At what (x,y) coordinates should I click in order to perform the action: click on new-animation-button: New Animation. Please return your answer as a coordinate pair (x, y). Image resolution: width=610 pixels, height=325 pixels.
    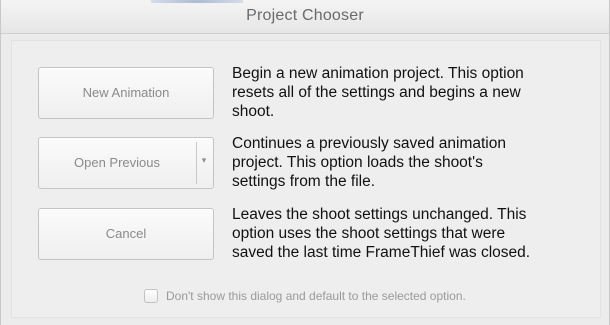
    Looking at the image, I should click on (126, 93).